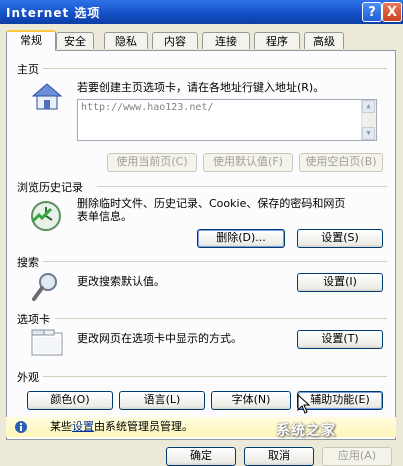 The height and width of the screenshot is (466, 403). Describe the element at coordinates (215, 376) in the screenshot. I see `appearance-group-line` at that location.